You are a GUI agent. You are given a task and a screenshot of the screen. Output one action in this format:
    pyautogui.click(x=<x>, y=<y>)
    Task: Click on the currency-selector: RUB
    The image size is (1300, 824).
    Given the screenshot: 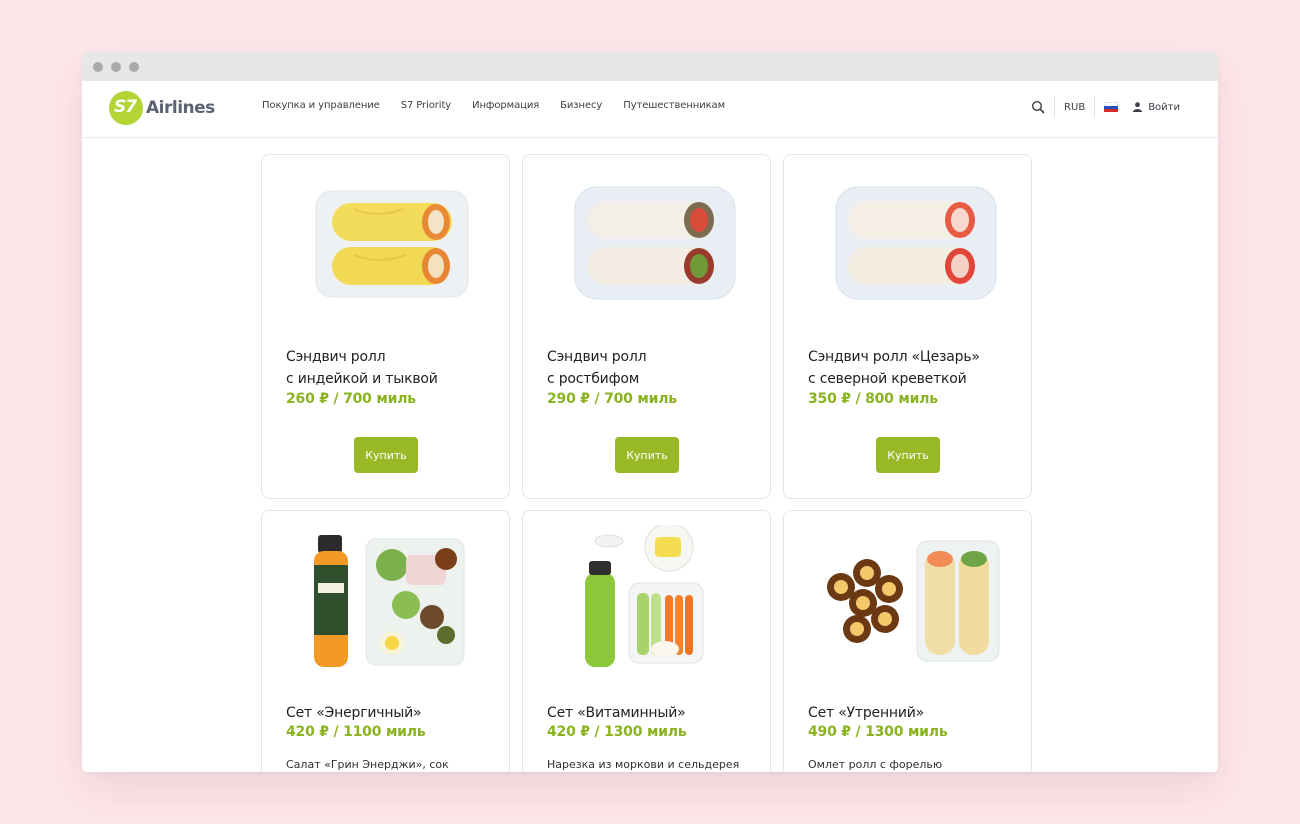 What is the action you would take?
    pyautogui.click(x=1074, y=107)
    